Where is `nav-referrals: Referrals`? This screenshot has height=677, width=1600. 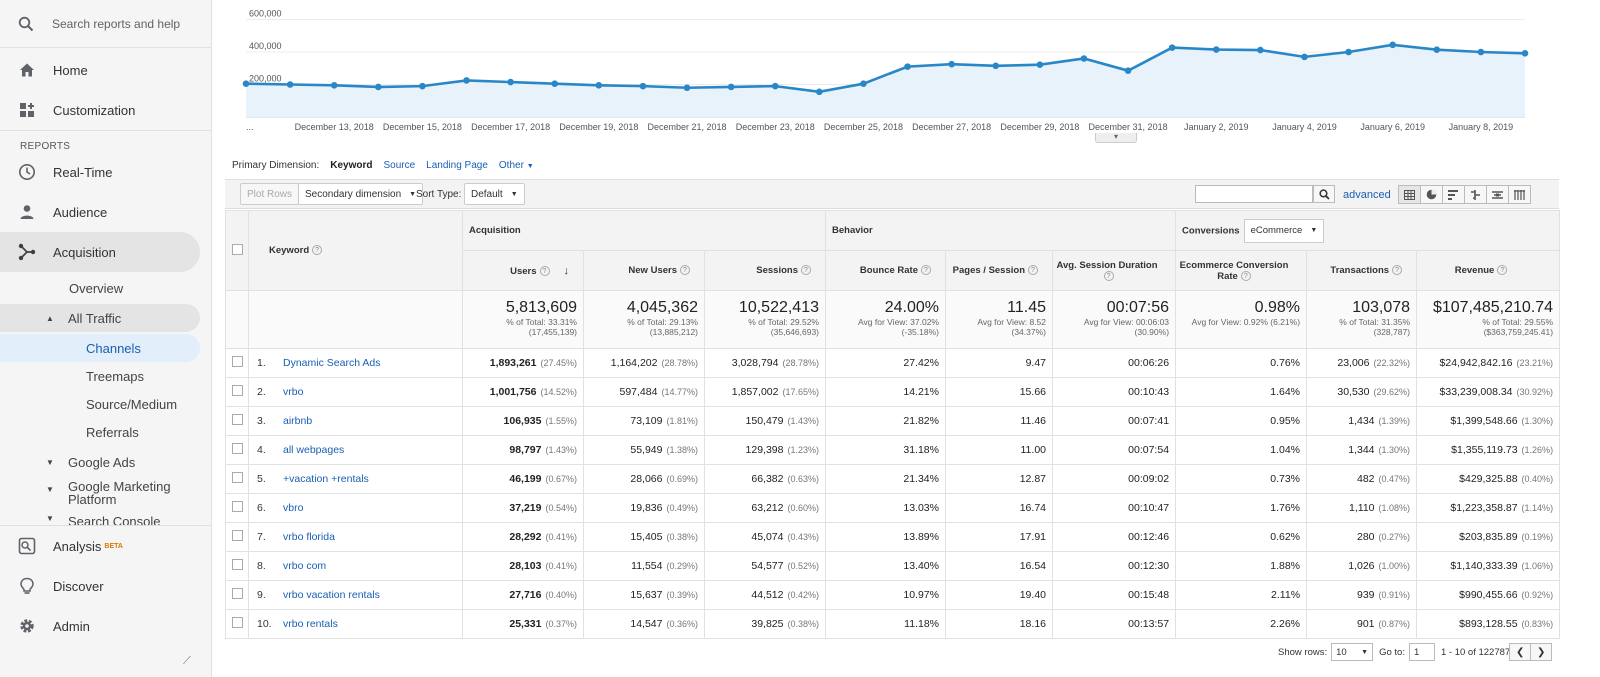
nav-referrals: Referrals is located at coordinates (105, 432).